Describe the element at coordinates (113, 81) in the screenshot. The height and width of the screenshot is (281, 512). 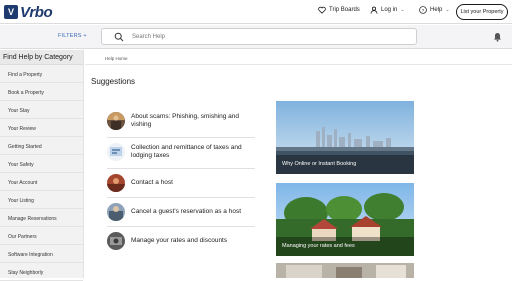
I see `page-title: Suggestions` at that location.